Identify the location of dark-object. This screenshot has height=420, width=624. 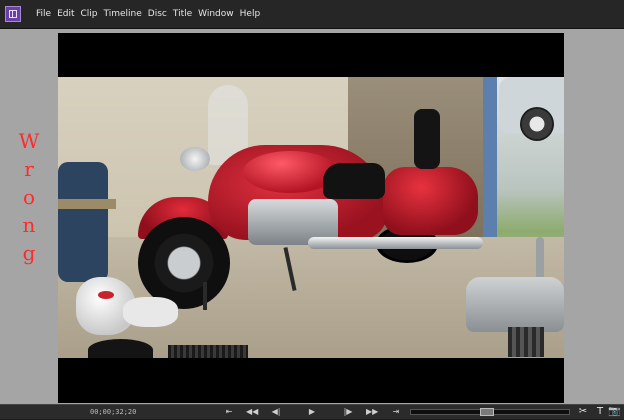
(120, 348).